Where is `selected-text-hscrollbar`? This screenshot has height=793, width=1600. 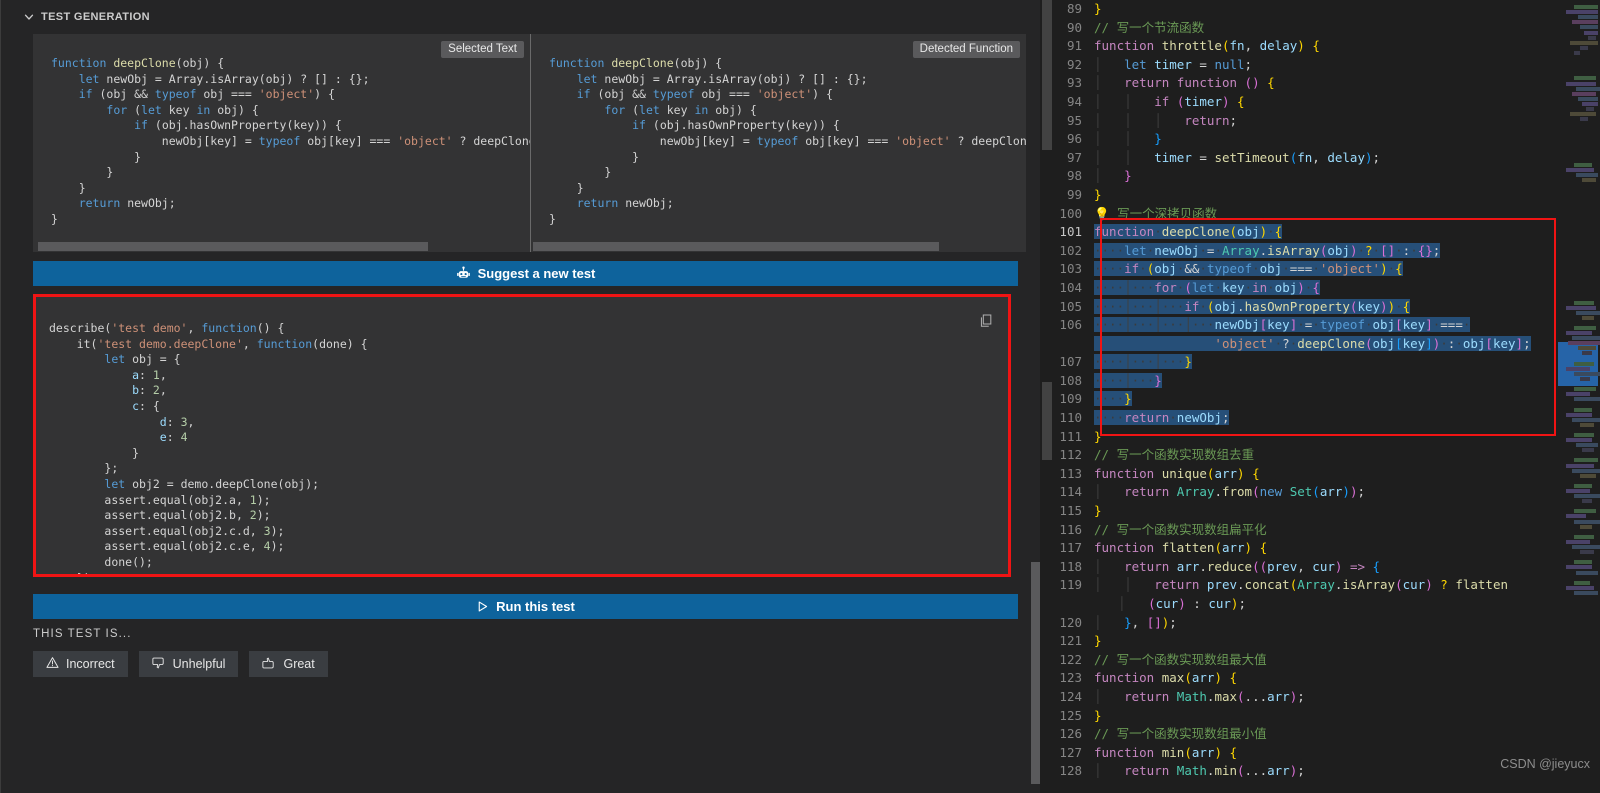
selected-text-hscrollbar is located at coordinates (281, 246).